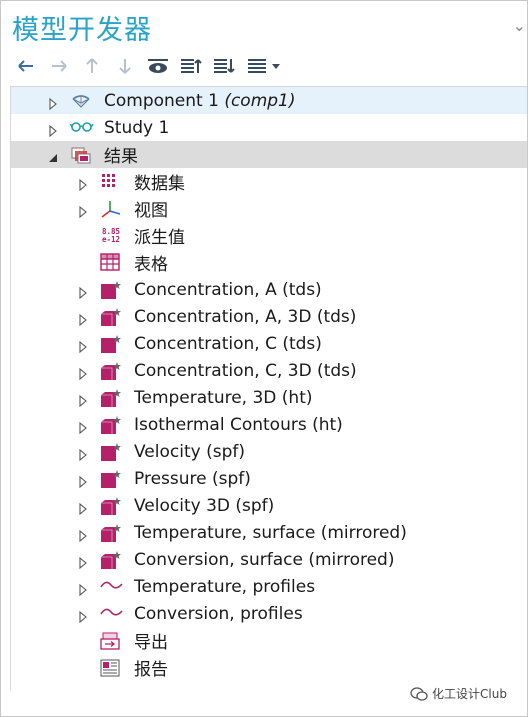 This screenshot has width=528, height=717. I want to click on tree-node: Velocity 3D (spf), so click(269, 505).